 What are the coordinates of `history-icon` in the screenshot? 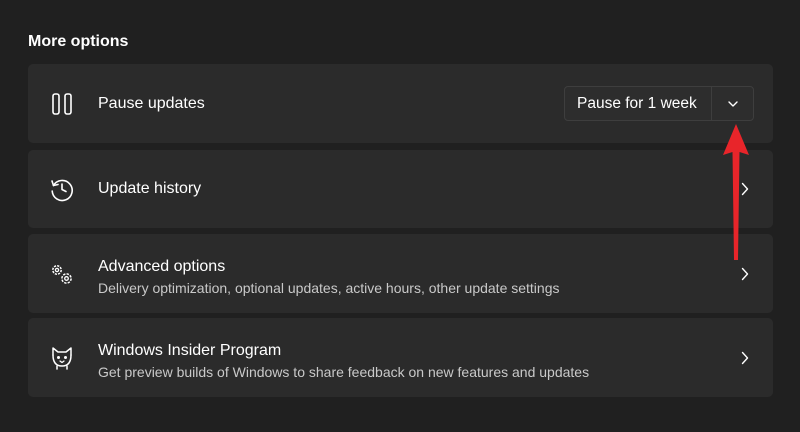 It's located at (62, 189).